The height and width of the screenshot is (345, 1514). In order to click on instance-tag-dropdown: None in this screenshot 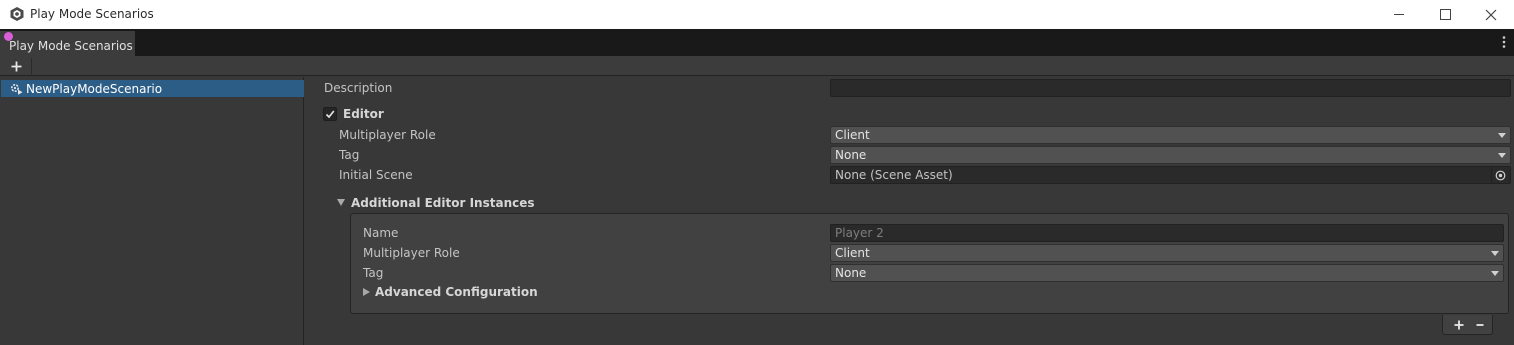, I will do `click(1167, 273)`.